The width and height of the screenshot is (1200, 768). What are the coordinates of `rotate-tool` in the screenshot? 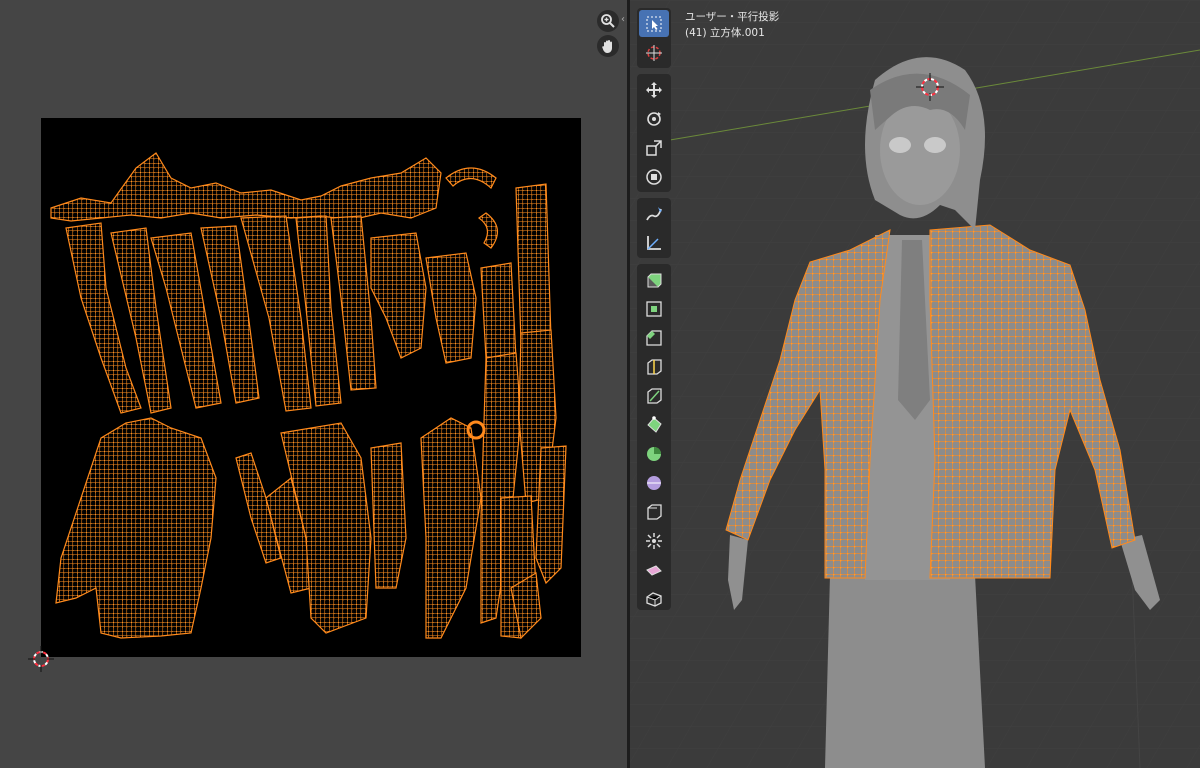 It's located at (654, 118).